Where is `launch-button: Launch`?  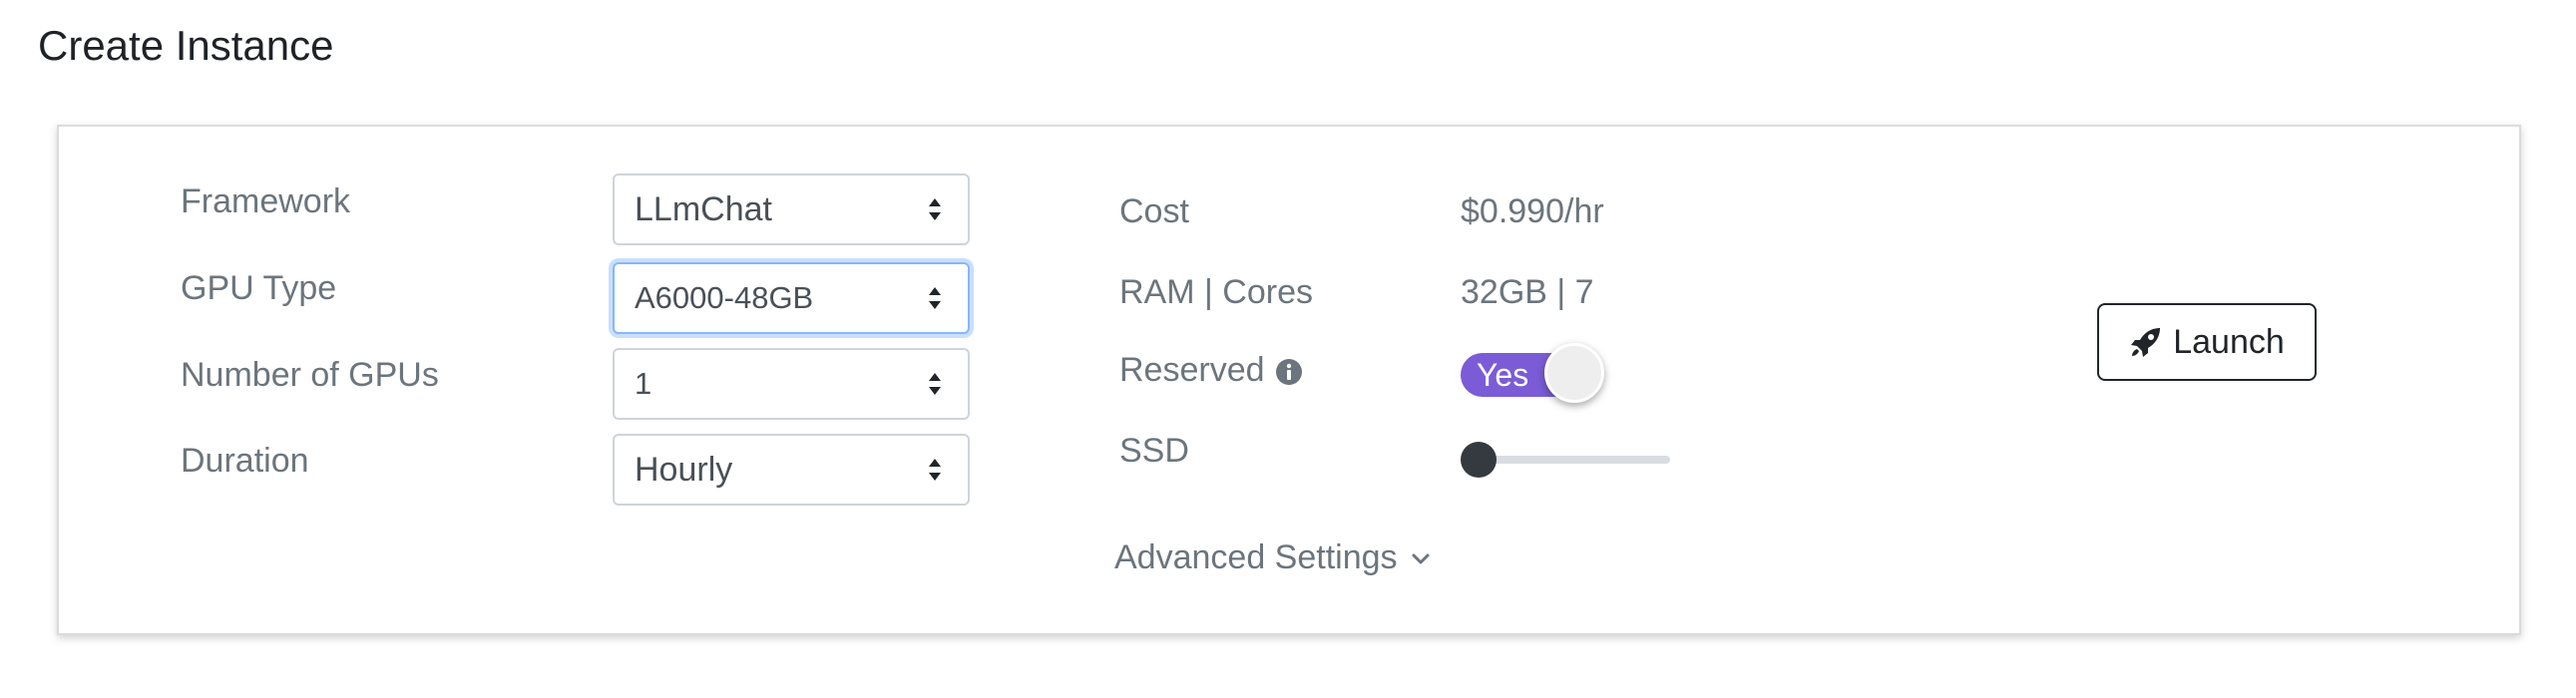
launch-button: Launch is located at coordinates (2207, 342).